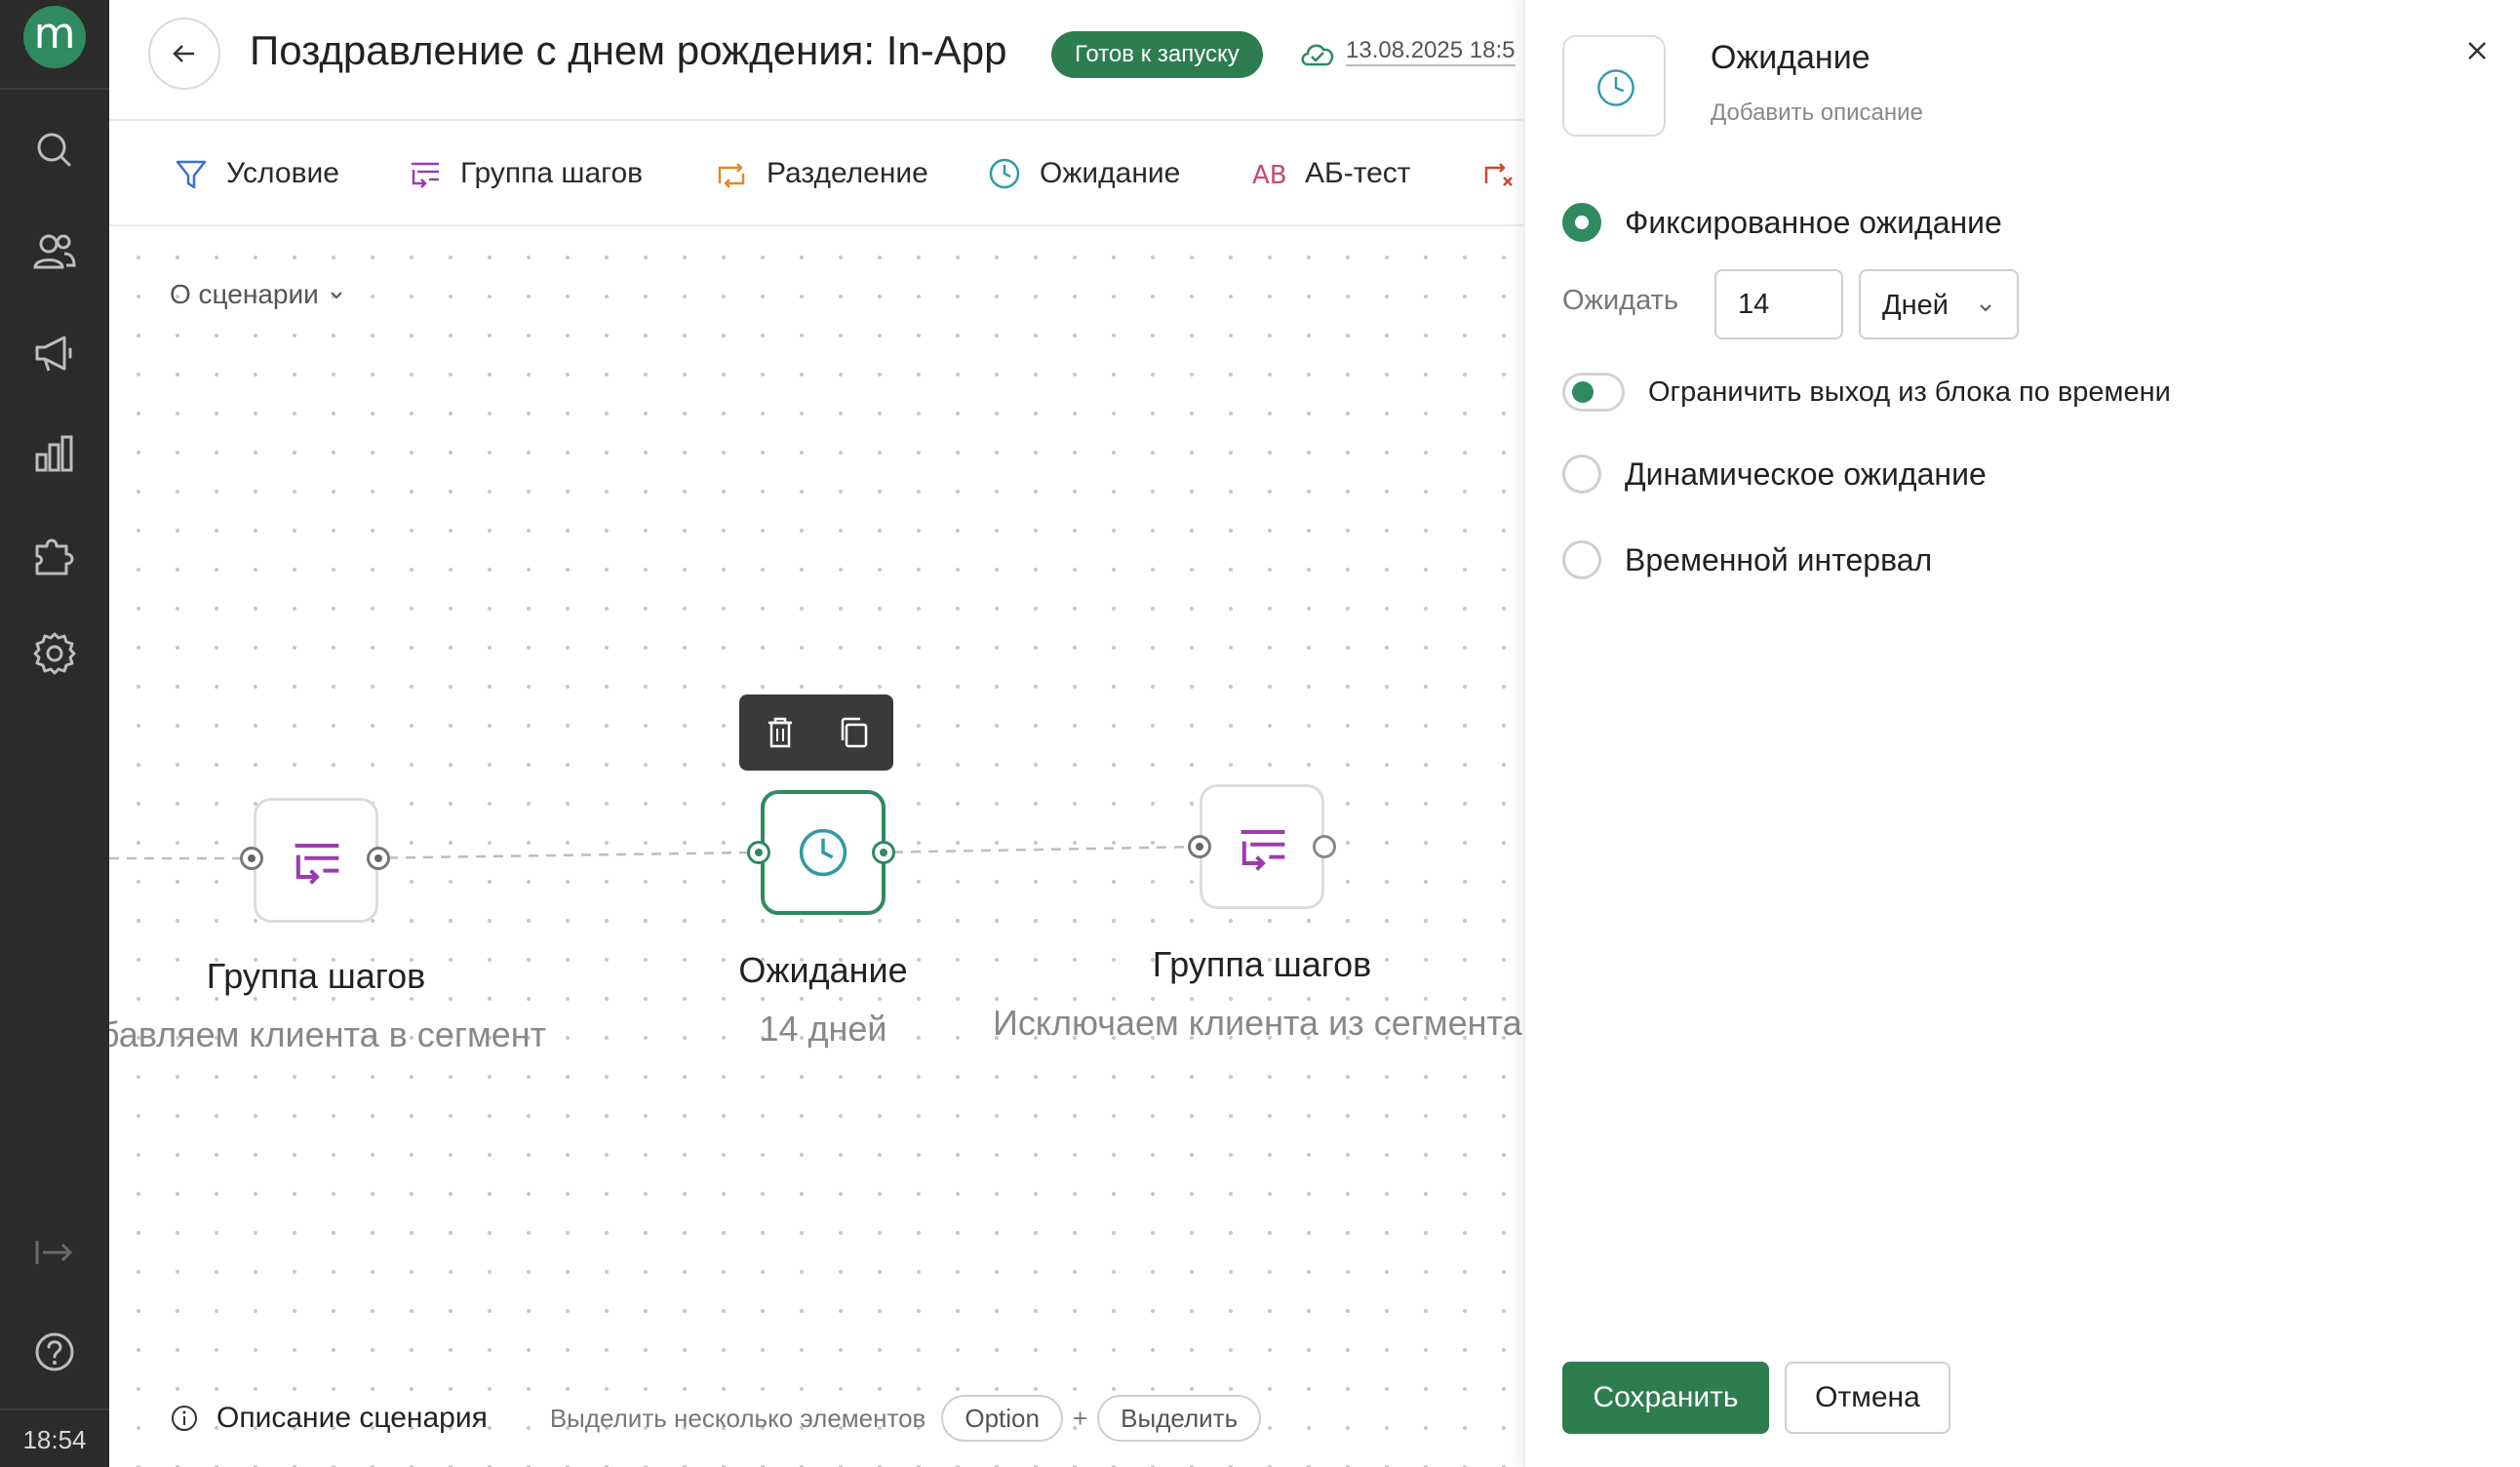 The width and height of the screenshot is (2520, 1467). I want to click on block-icon-box, so click(1614, 86).